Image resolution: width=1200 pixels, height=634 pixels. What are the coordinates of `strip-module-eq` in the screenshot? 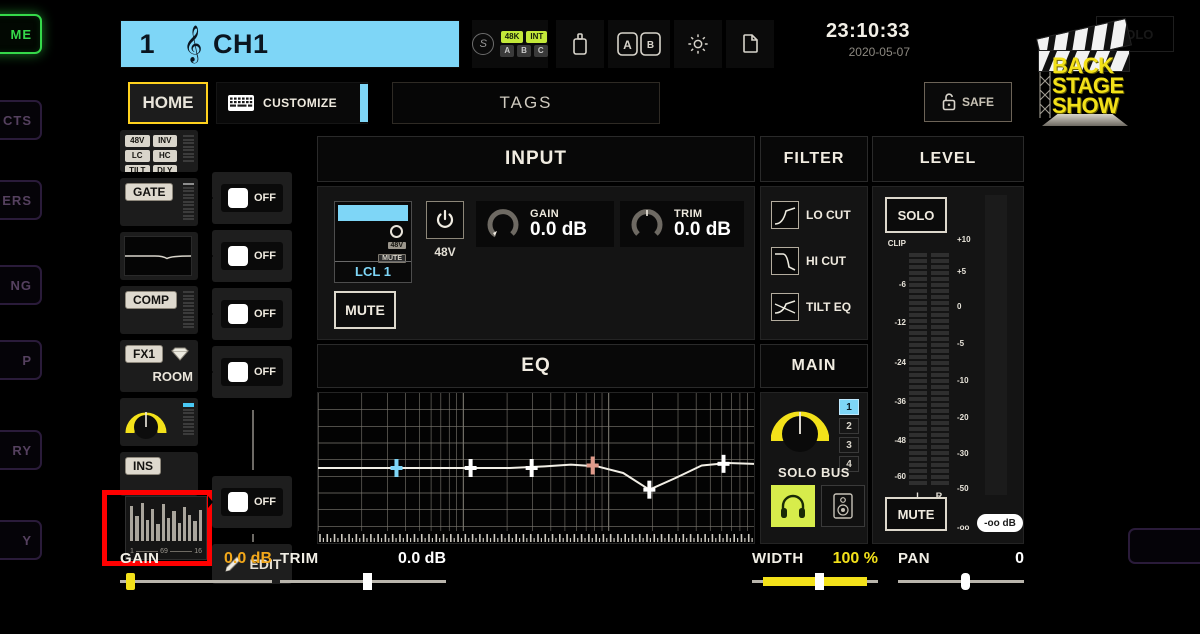 It's located at (159, 256).